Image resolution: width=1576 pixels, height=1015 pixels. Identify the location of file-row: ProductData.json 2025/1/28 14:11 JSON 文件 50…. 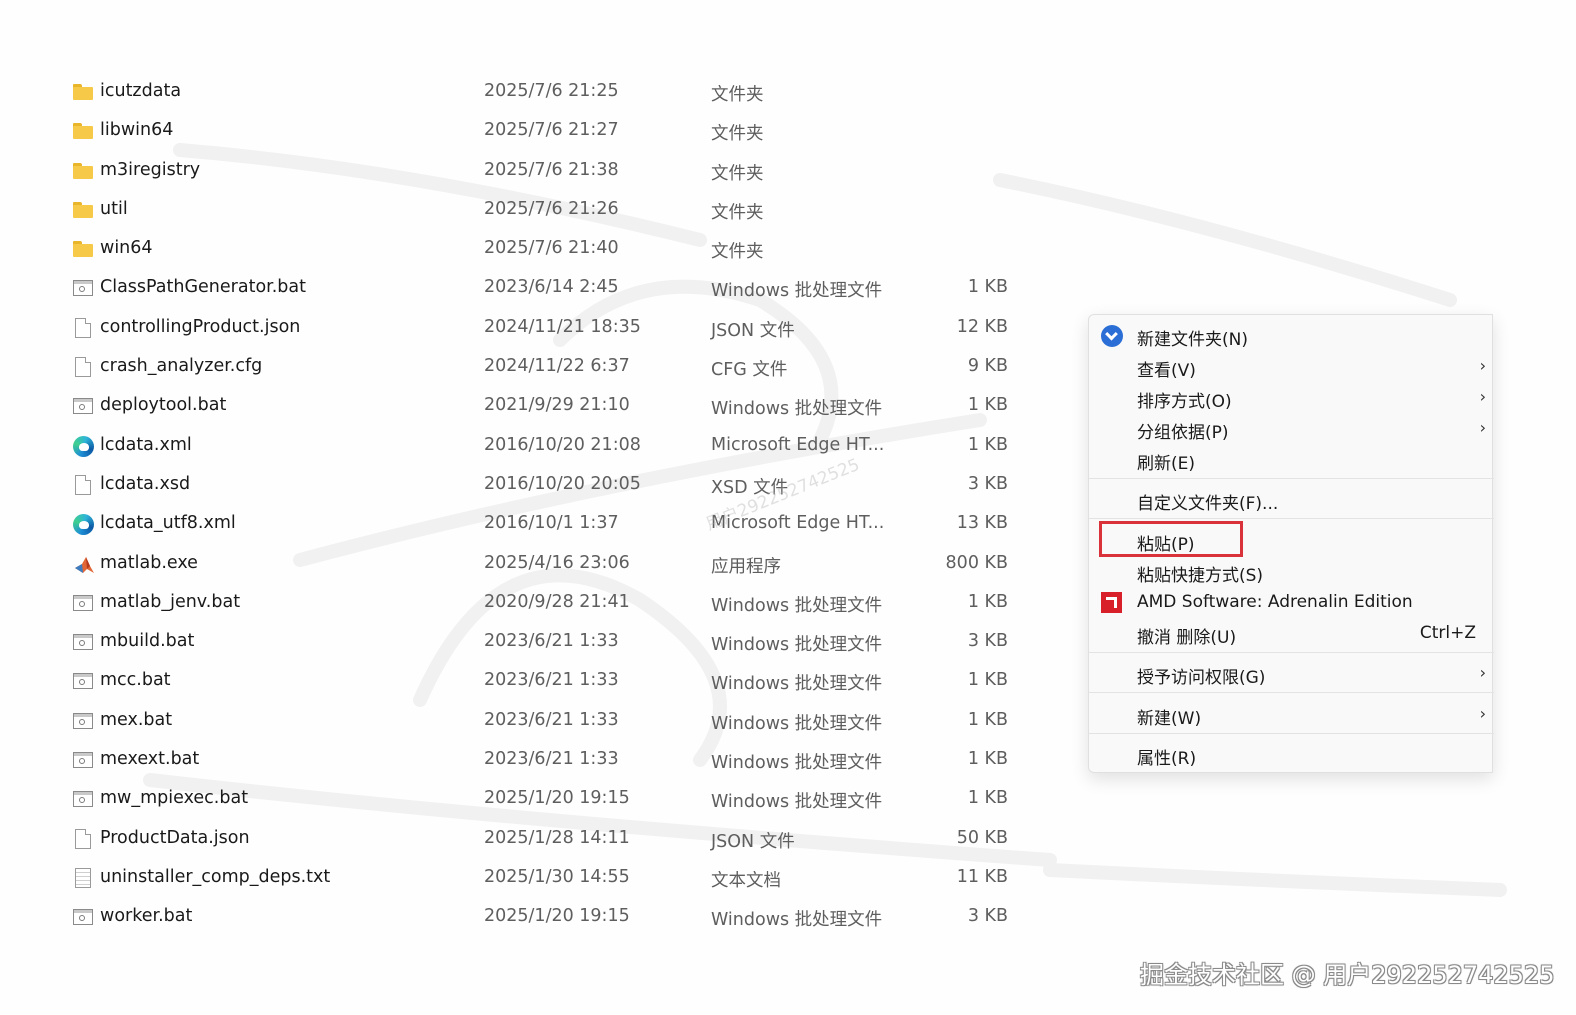
(555, 839).